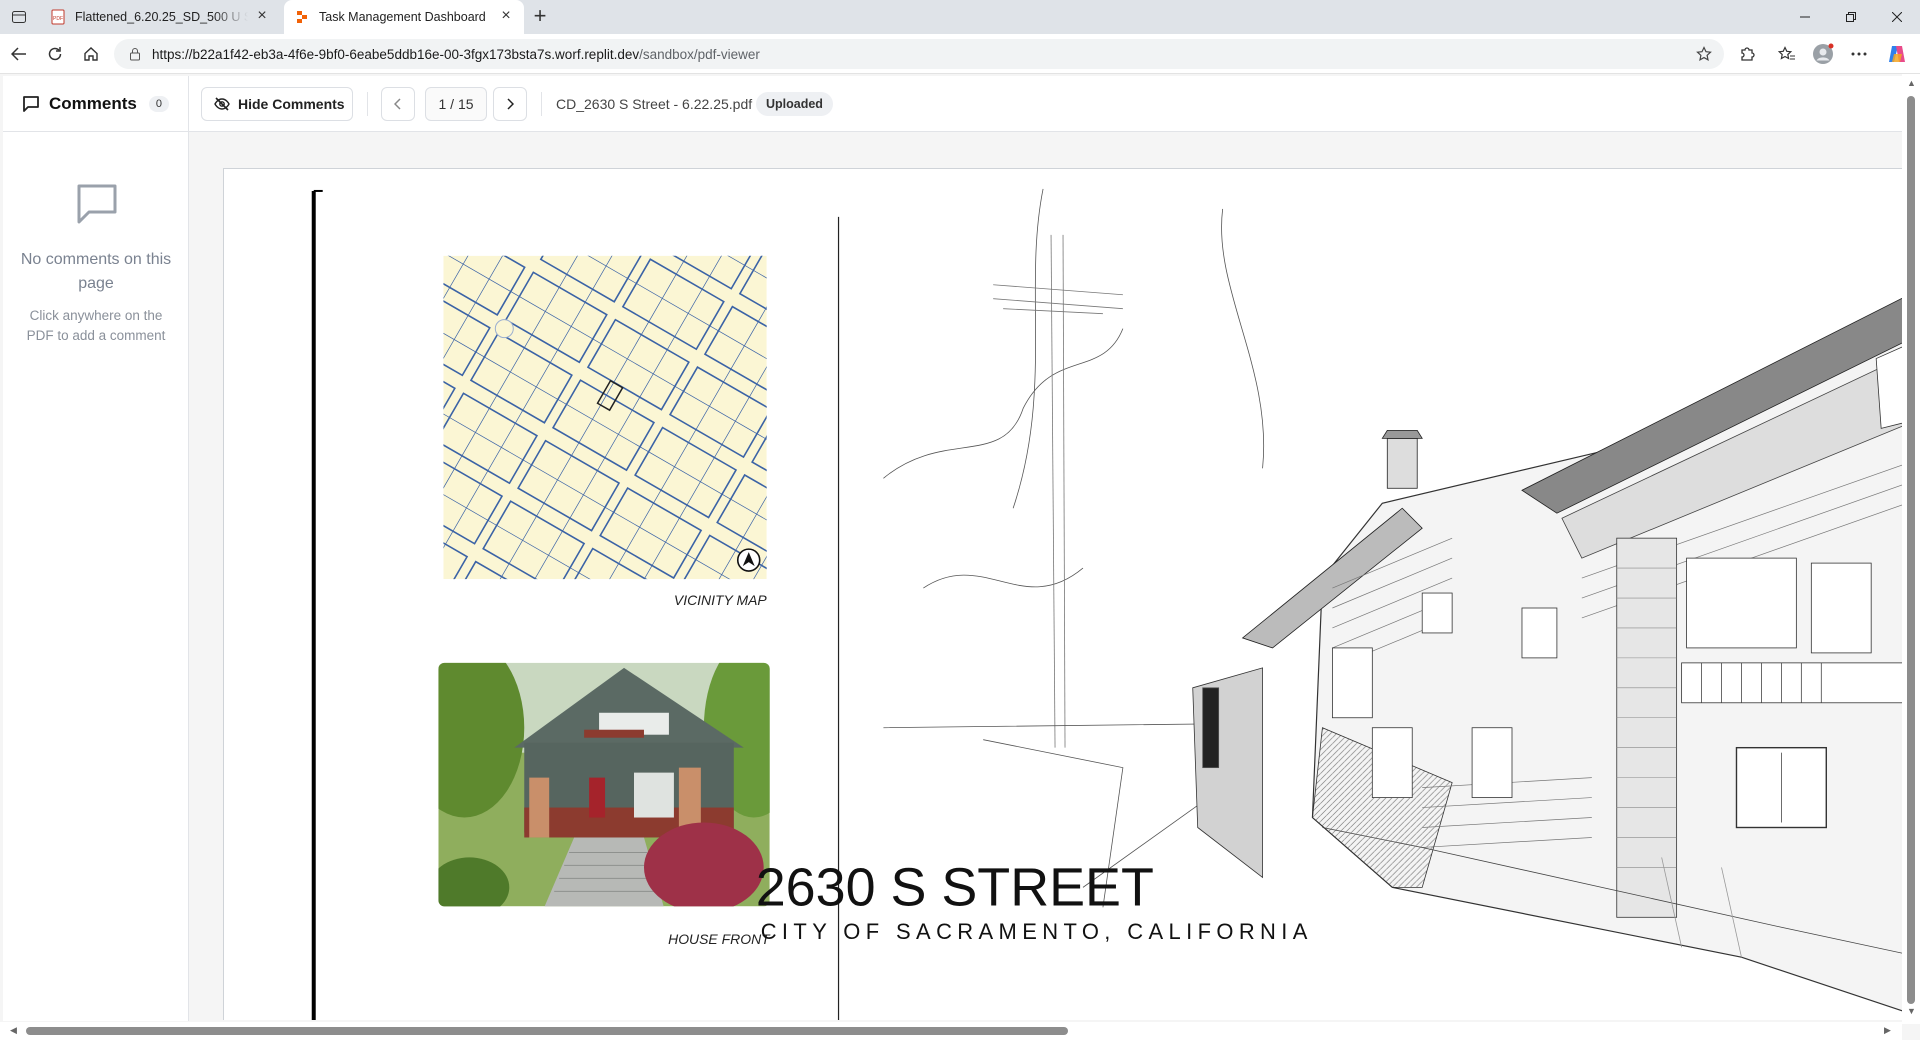 This screenshot has width=1920, height=1040. What do you see at coordinates (222, 104) in the screenshot?
I see `eye-off-icon` at bounding box center [222, 104].